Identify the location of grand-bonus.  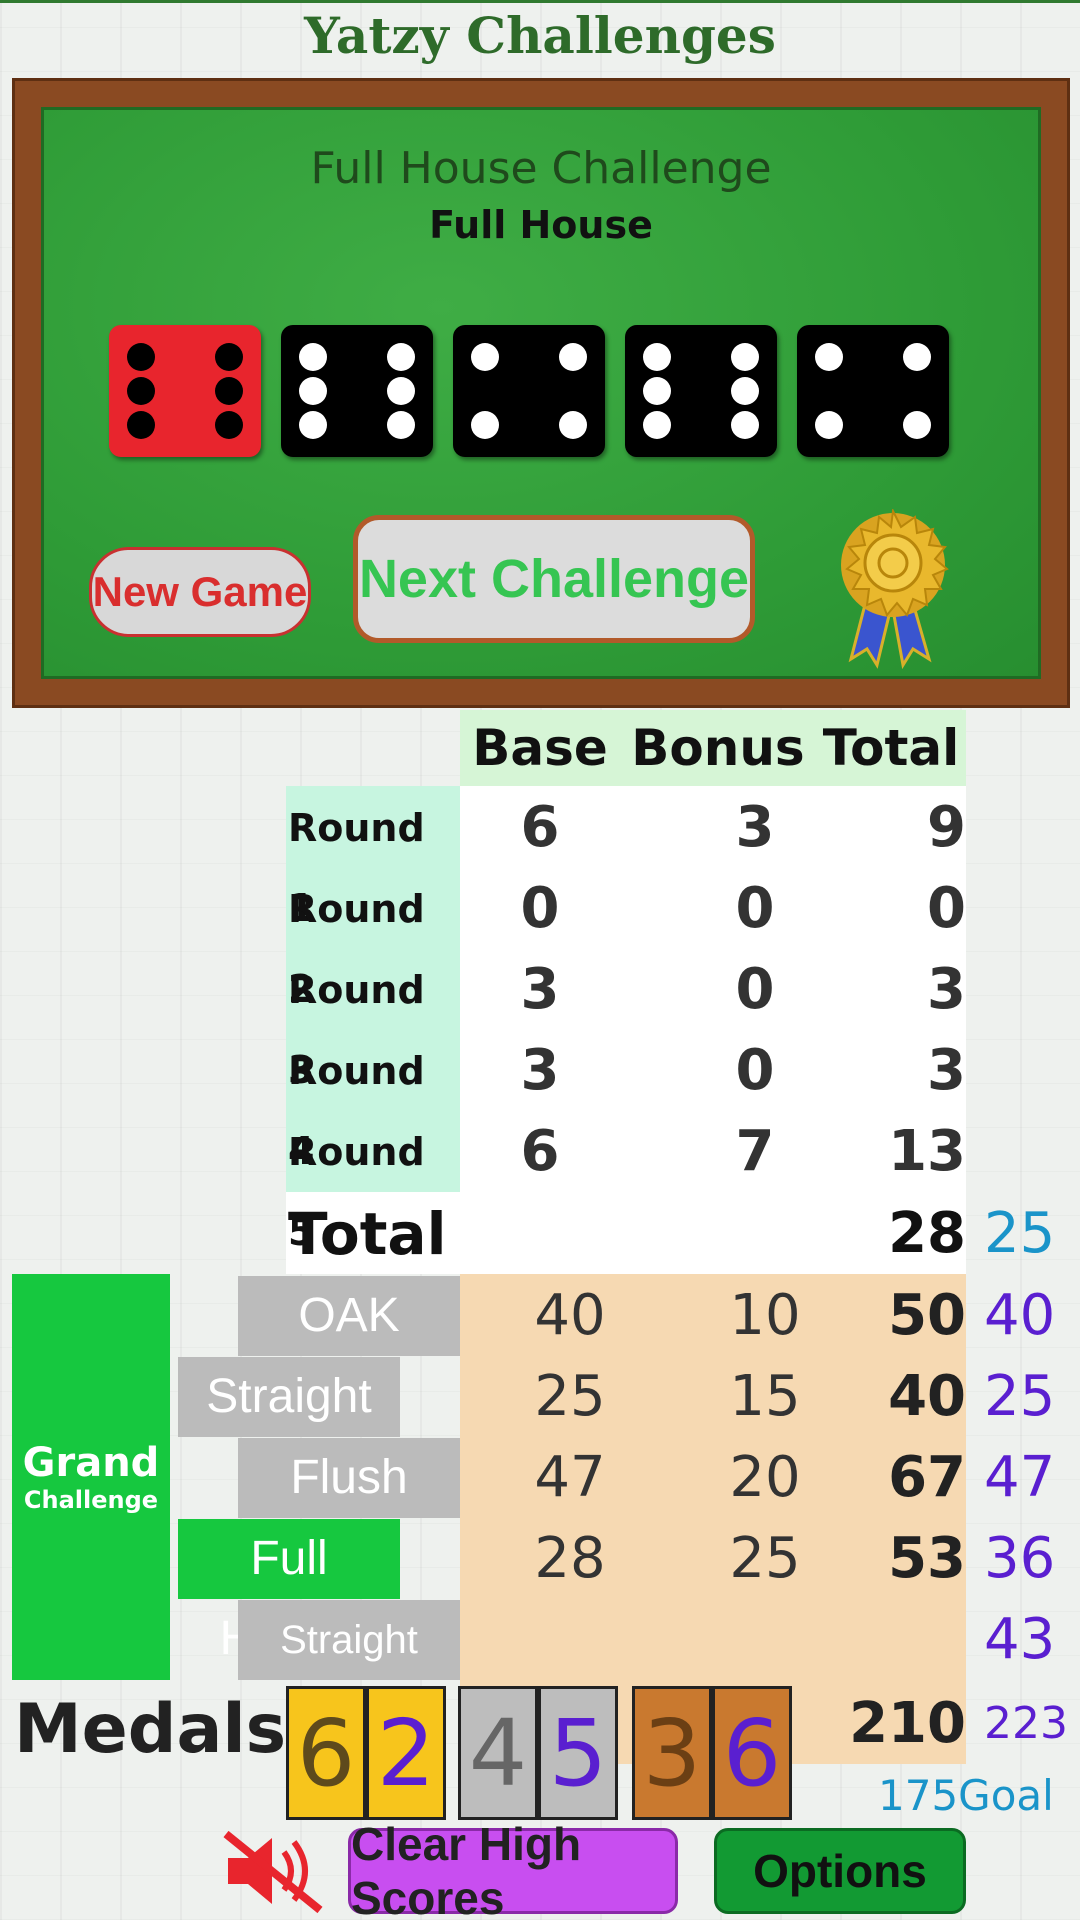
(765, 1640).